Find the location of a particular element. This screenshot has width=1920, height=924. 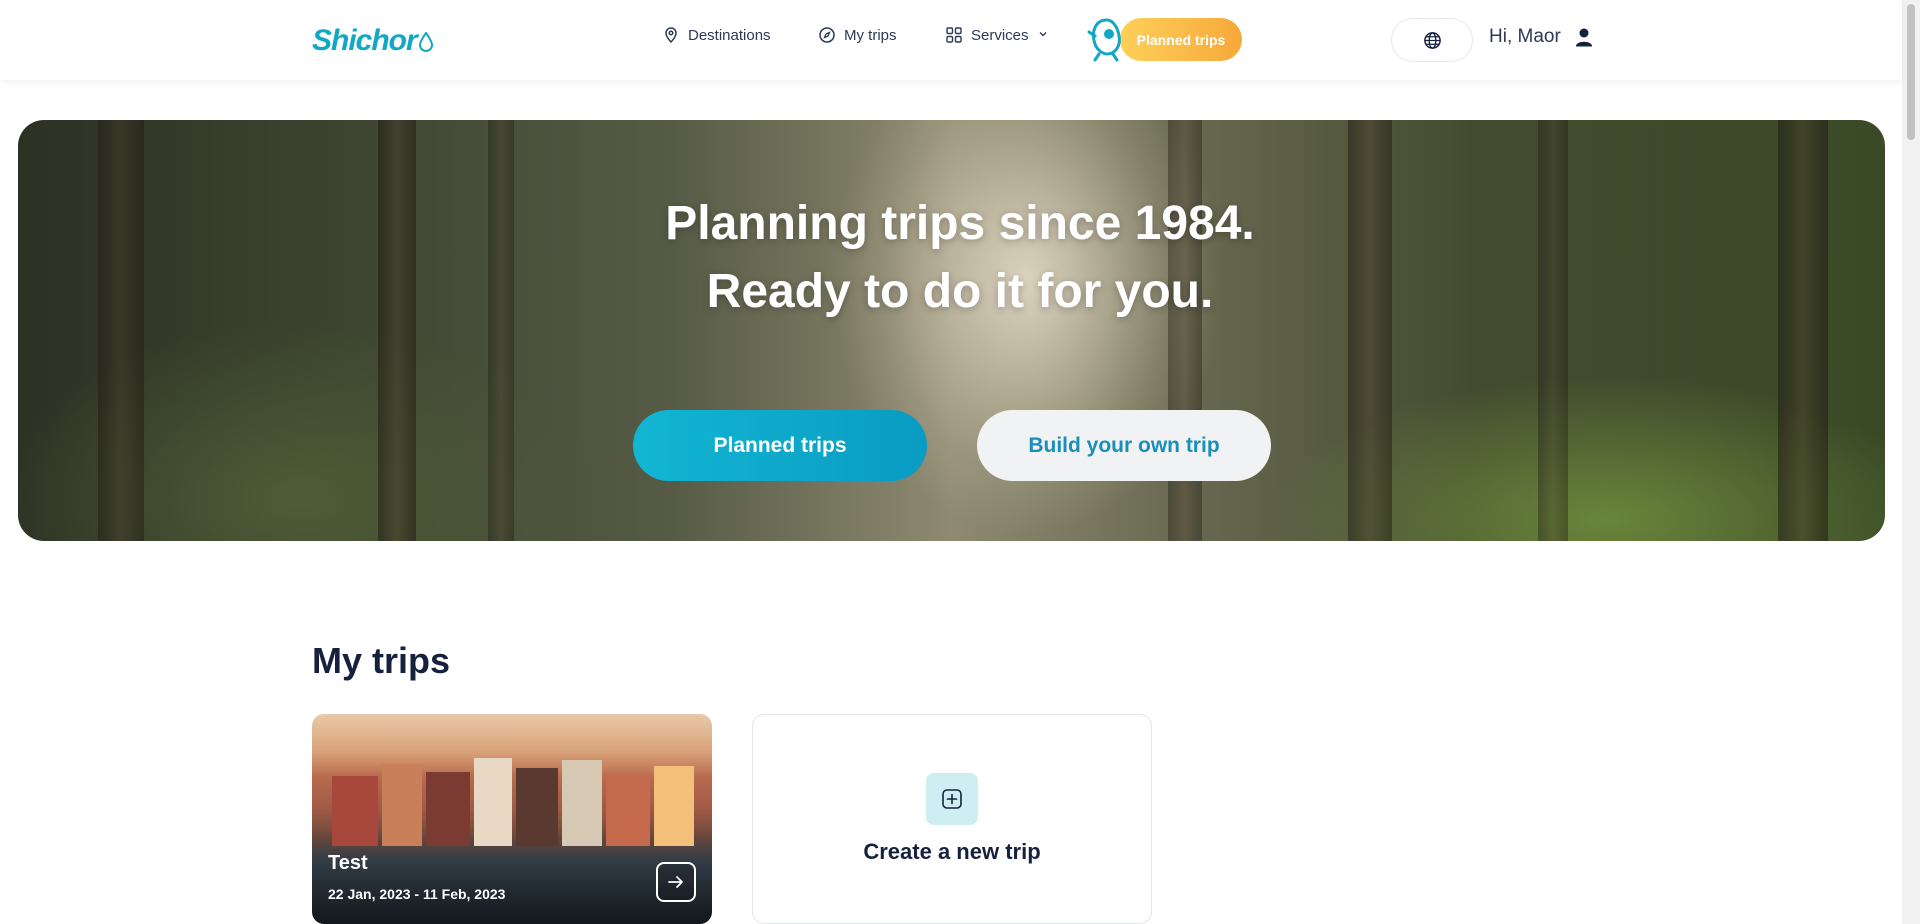

logo-text: Shichor is located at coordinates (365, 40).